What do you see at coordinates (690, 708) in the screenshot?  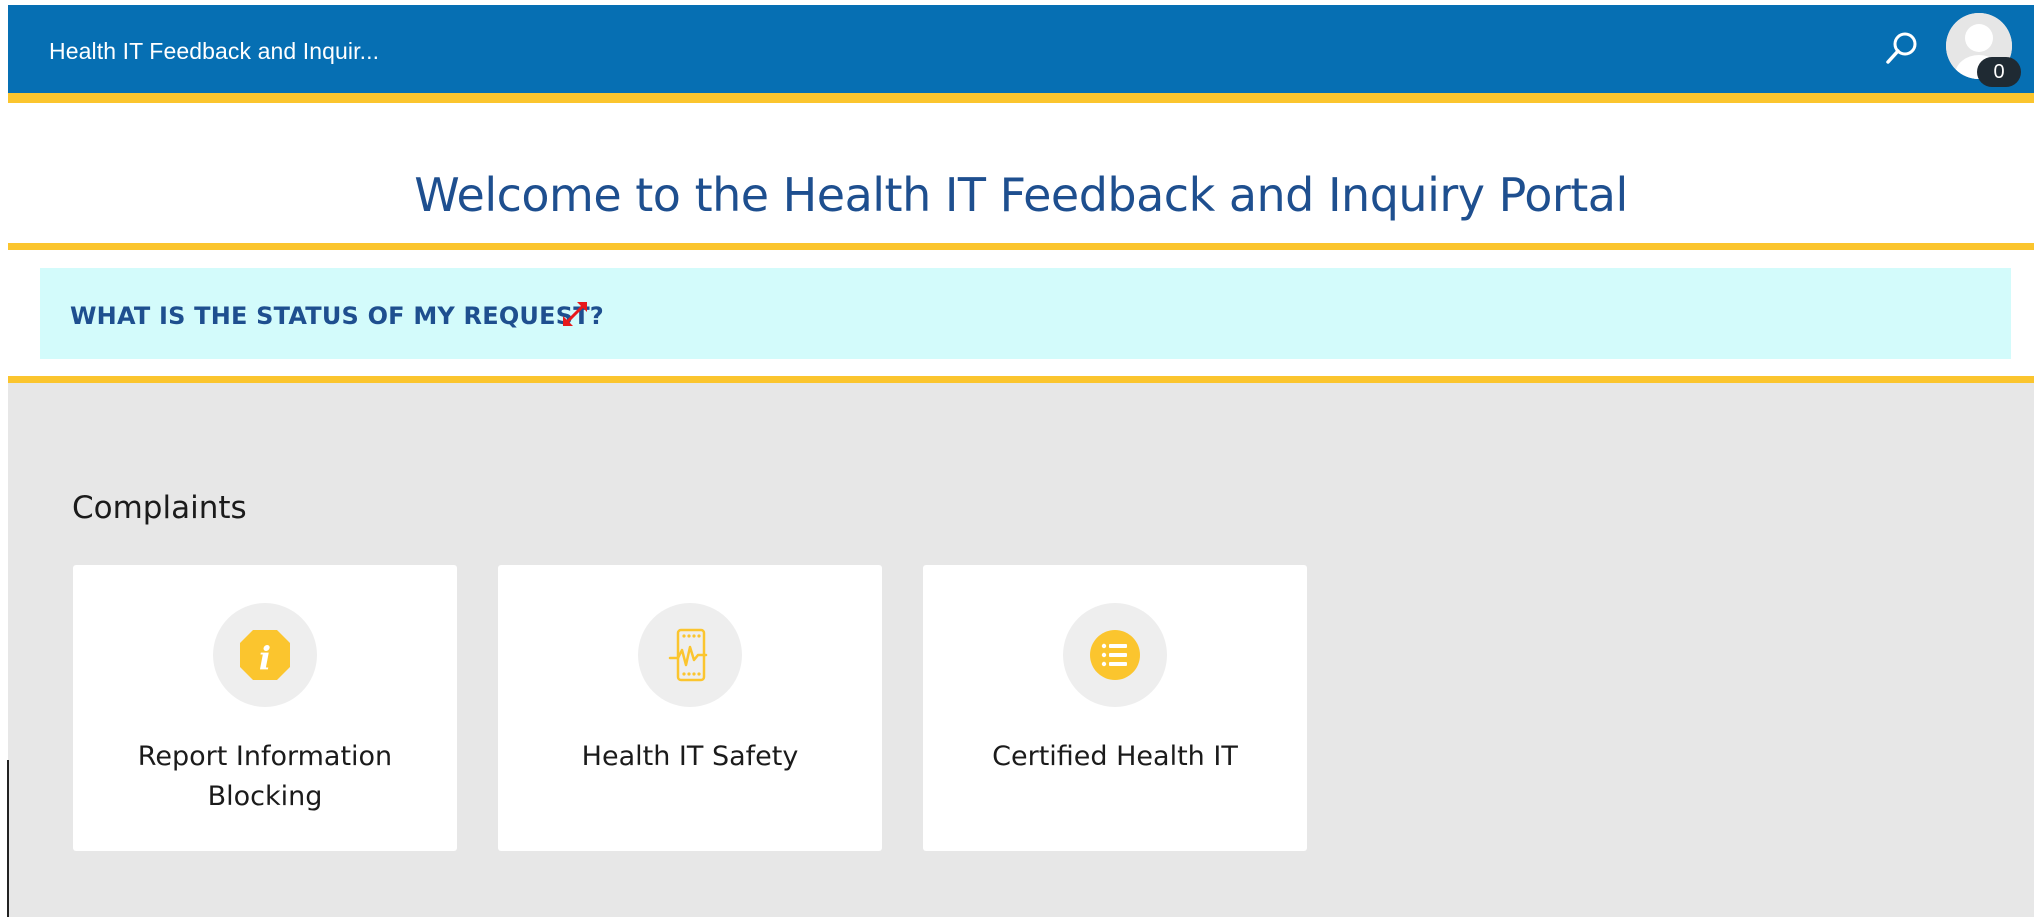 I see `card-health-it-safety: Health IT Safety` at bounding box center [690, 708].